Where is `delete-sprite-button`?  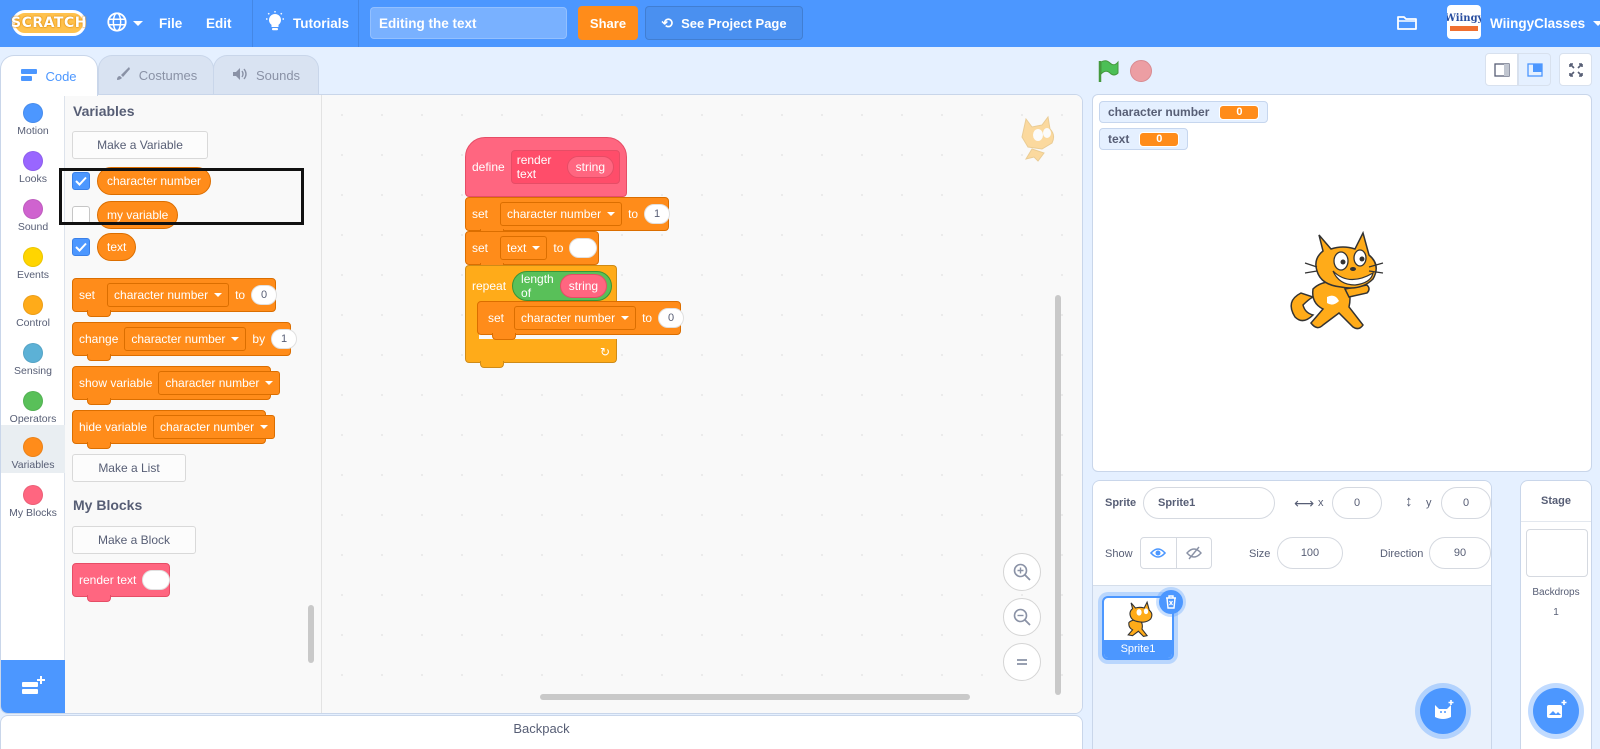
delete-sprite-button is located at coordinates (1171, 602).